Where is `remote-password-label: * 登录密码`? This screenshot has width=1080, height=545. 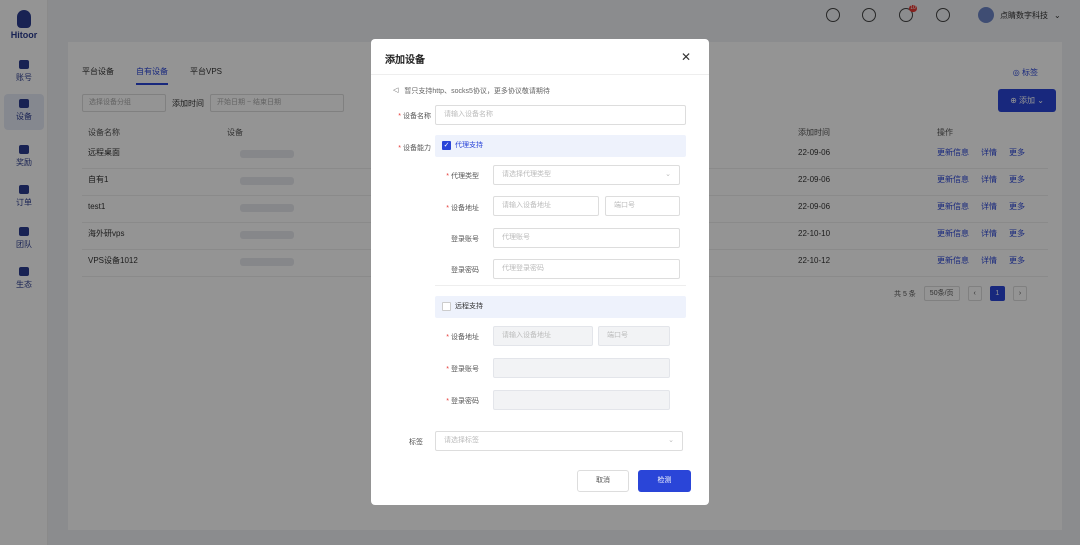
remote-password-label: * 登录密码 is located at coordinates (462, 401).